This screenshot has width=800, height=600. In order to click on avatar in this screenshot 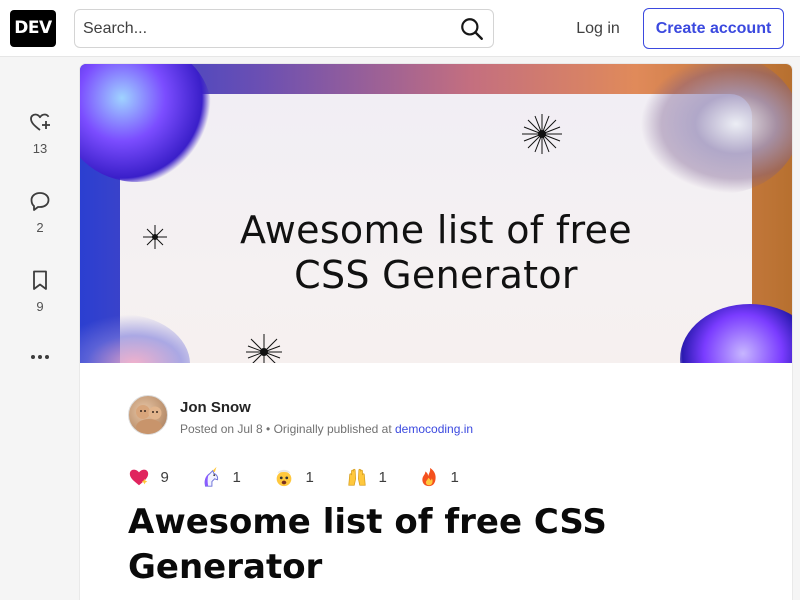, I will do `click(148, 415)`.